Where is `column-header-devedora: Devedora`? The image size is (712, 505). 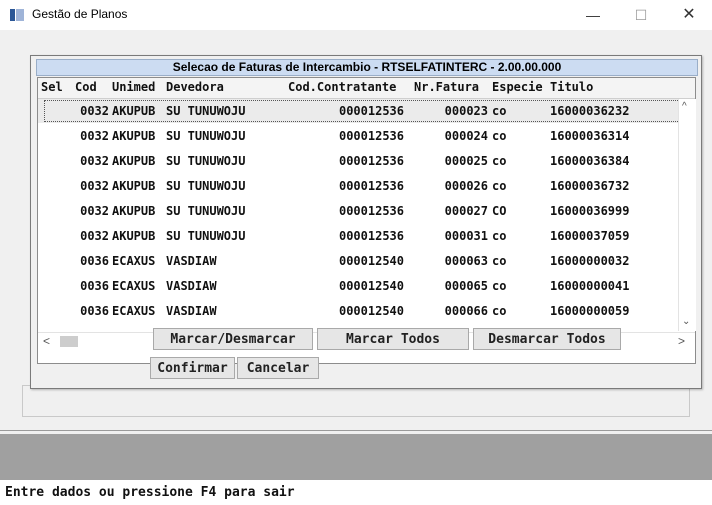
column-header-devedora: Devedora is located at coordinates (221, 87).